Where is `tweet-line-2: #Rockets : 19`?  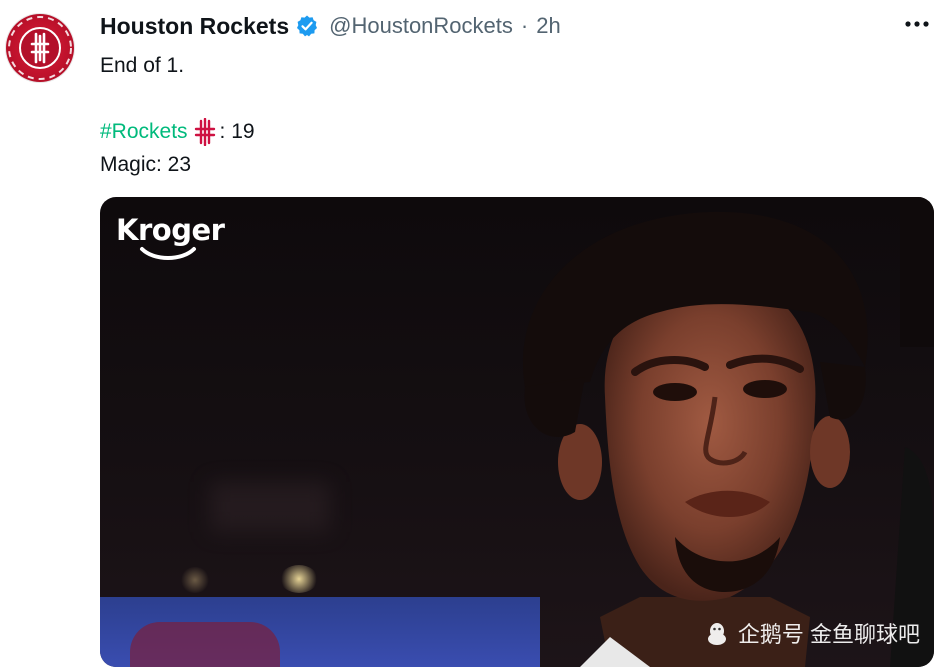 tweet-line-2: #Rockets : 19 is located at coordinates (177, 131).